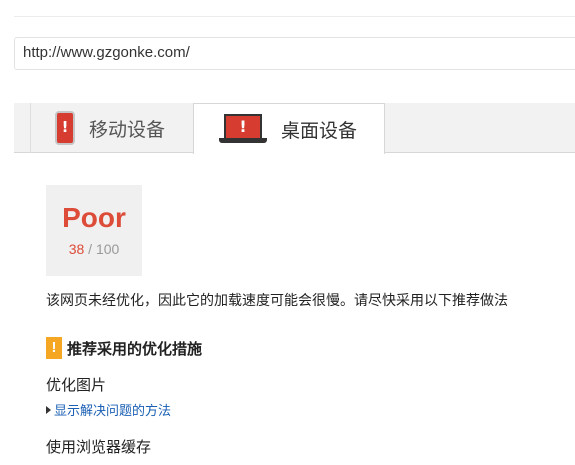 This screenshot has width=575, height=465. What do you see at coordinates (294, 53) in the screenshot?
I see `url-input: http://www.gzgonke.com/` at bounding box center [294, 53].